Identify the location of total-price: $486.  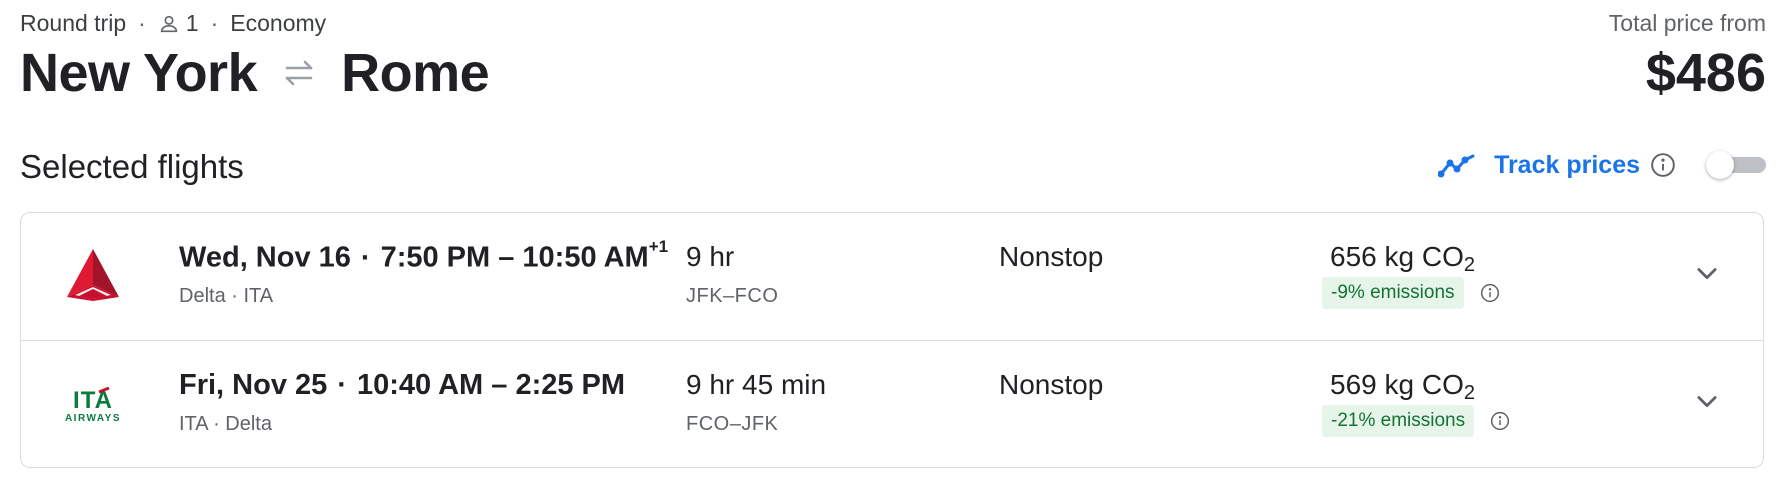
(1705, 73).